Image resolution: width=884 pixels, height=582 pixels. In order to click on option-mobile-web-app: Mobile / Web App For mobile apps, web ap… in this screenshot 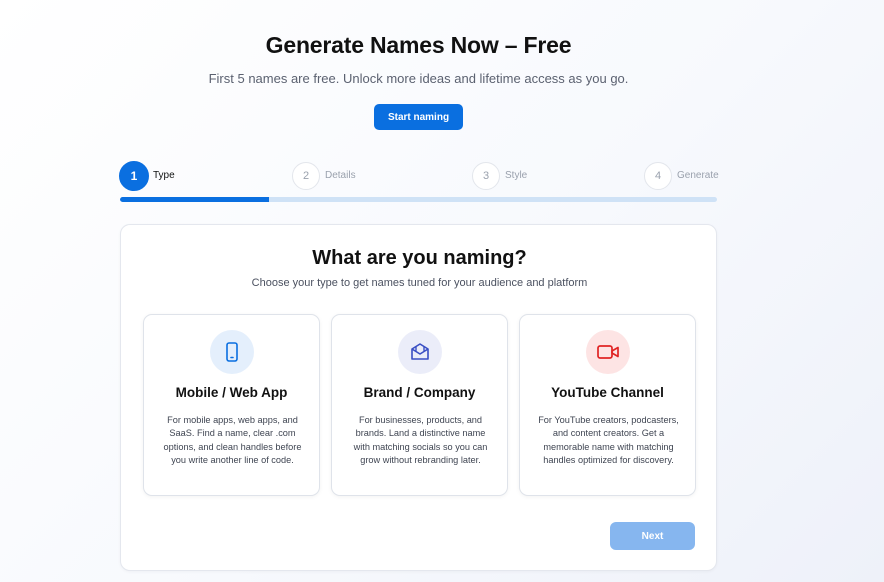, I will do `click(231, 405)`.